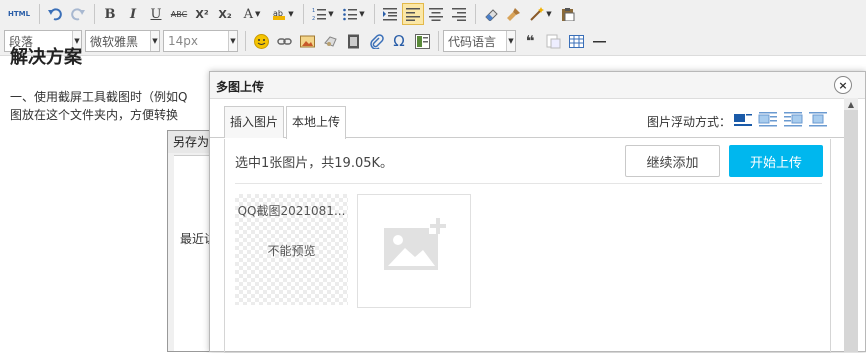 This screenshot has width=866, height=353. I want to click on font-family-select: 微软雅黑 ▼, so click(122, 41).